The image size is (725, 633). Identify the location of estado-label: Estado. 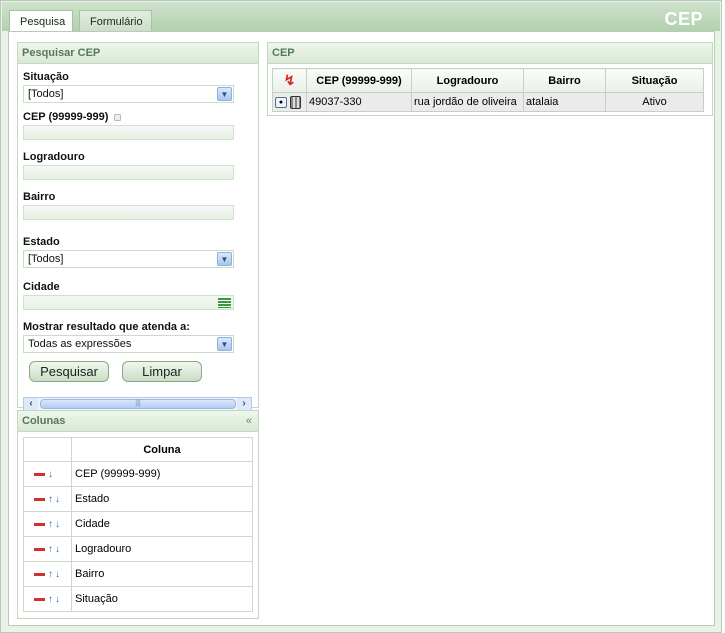
(41, 242).